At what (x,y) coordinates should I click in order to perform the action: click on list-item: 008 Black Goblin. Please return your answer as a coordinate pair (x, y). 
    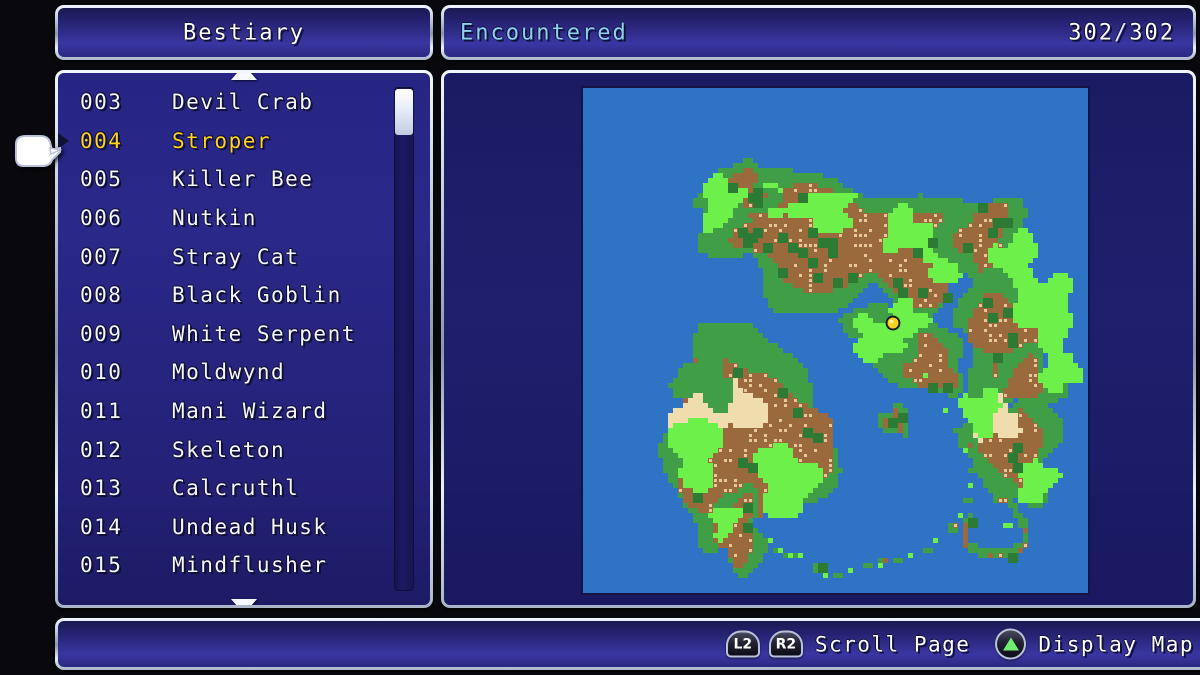
    Looking at the image, I should click on (244, 295).